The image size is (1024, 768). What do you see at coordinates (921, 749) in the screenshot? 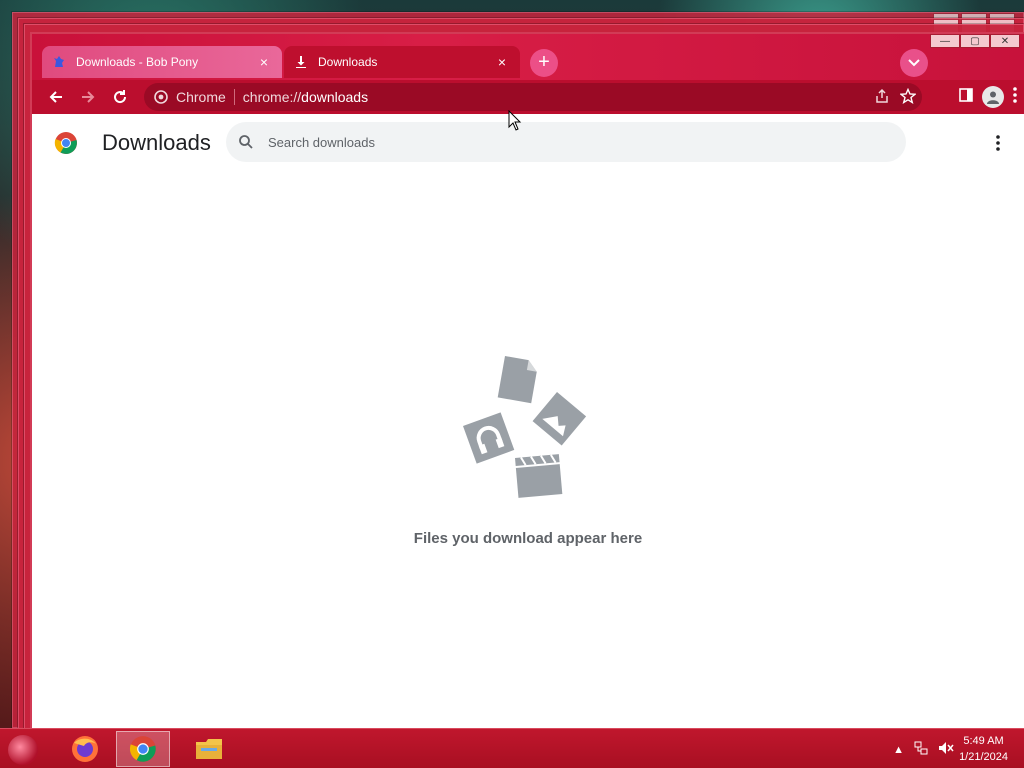
I see `network-icon` at bounding box center [921, 749].